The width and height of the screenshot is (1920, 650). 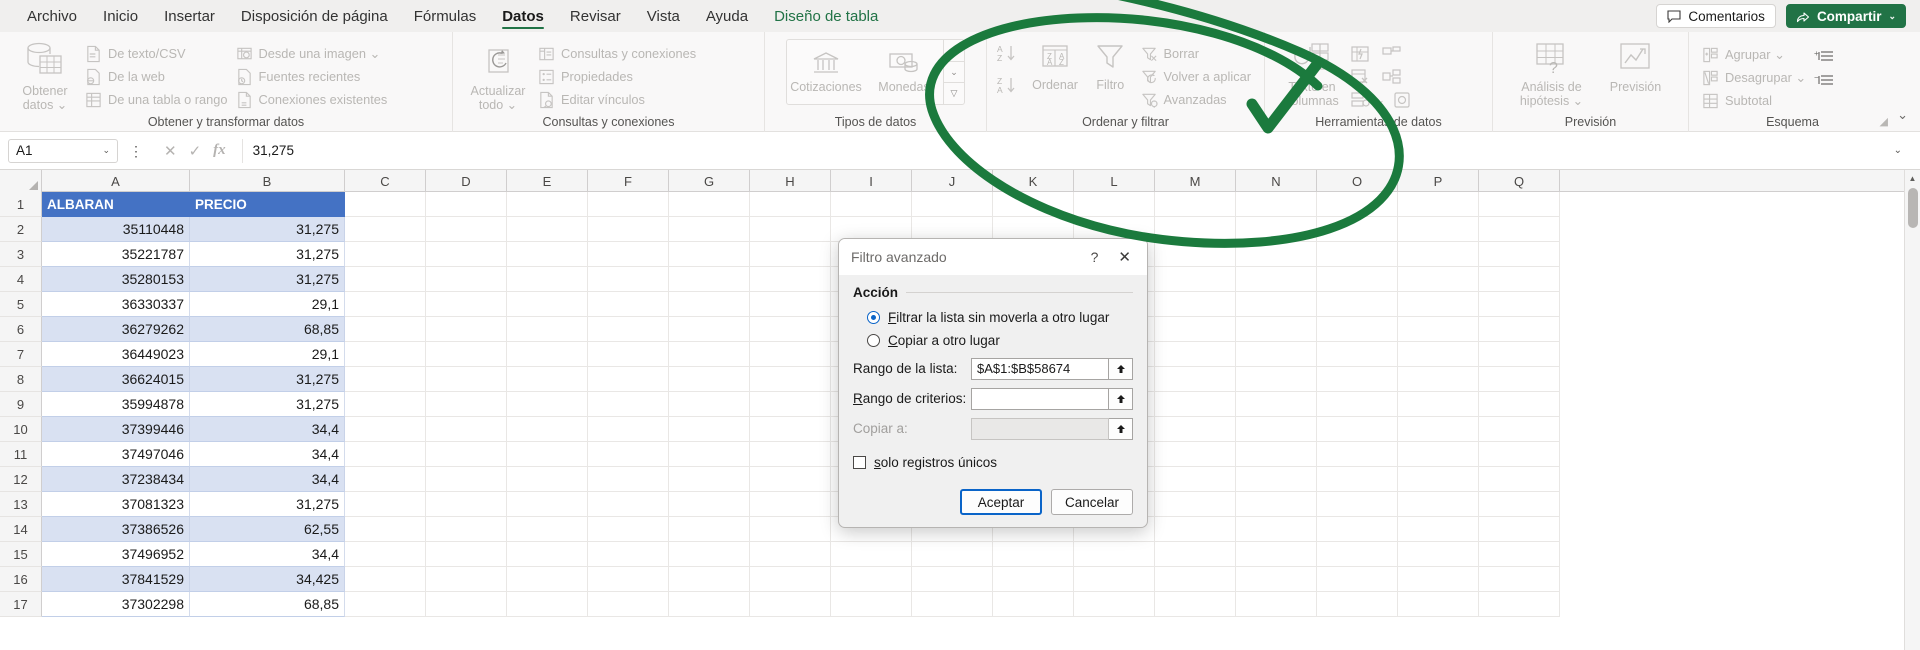 What do you see at coordinates (1276, 204) in the screenshot?
I see `cell-N1` at bounding box center [1276, 204].